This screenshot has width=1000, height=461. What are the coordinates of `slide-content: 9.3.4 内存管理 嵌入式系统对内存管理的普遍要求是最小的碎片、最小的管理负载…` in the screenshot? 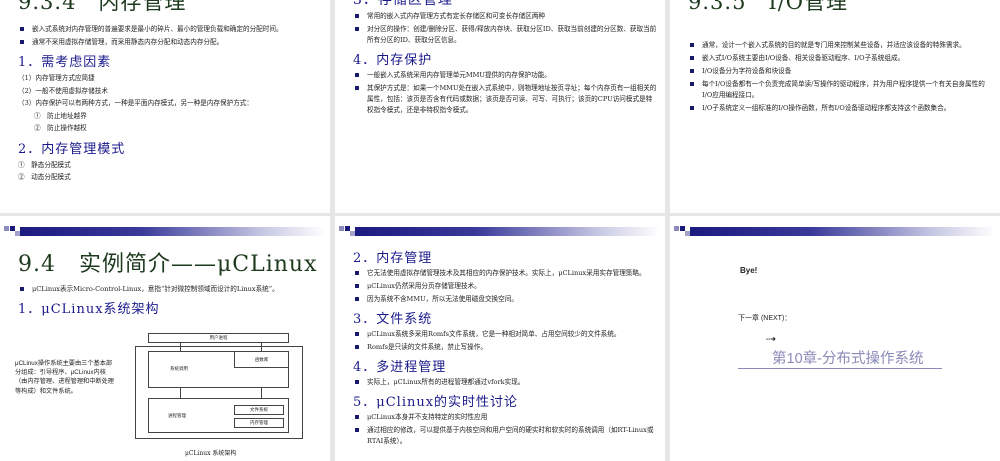 It's located at (170, 92).